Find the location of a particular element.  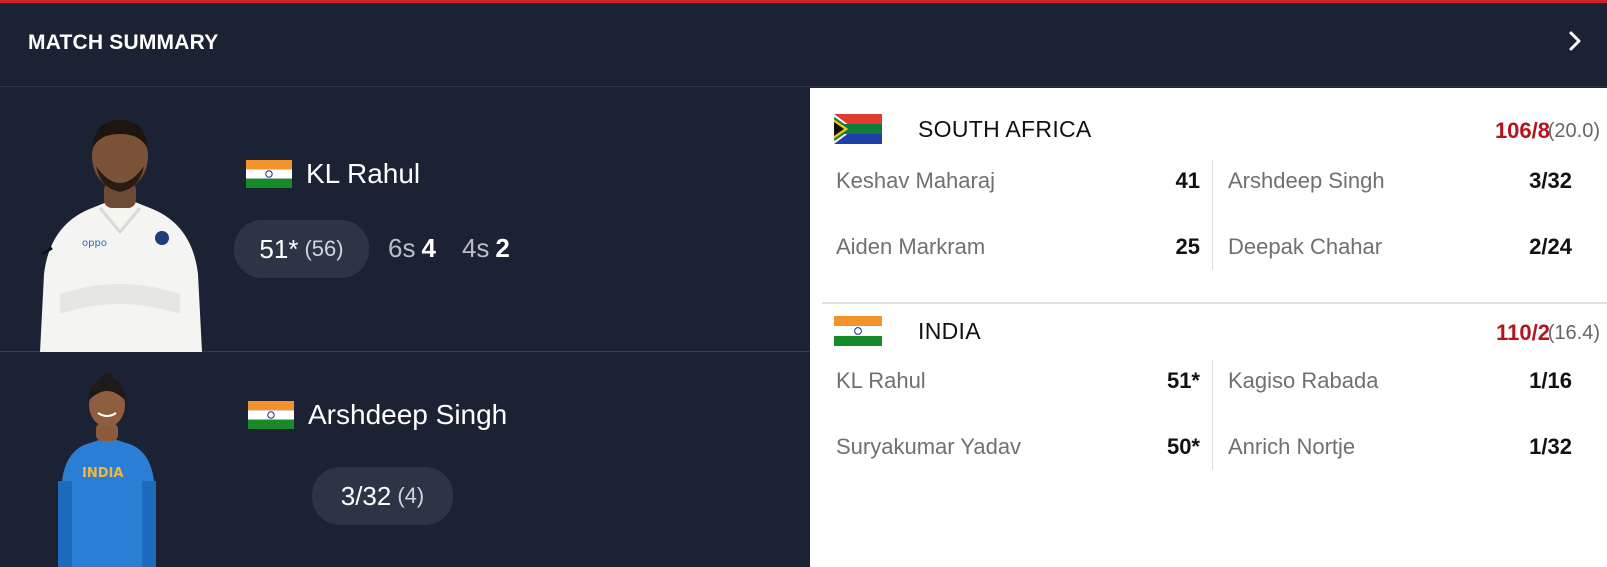

bowler-name: Arshdeep Singh is located at coordinates (1306, 180).